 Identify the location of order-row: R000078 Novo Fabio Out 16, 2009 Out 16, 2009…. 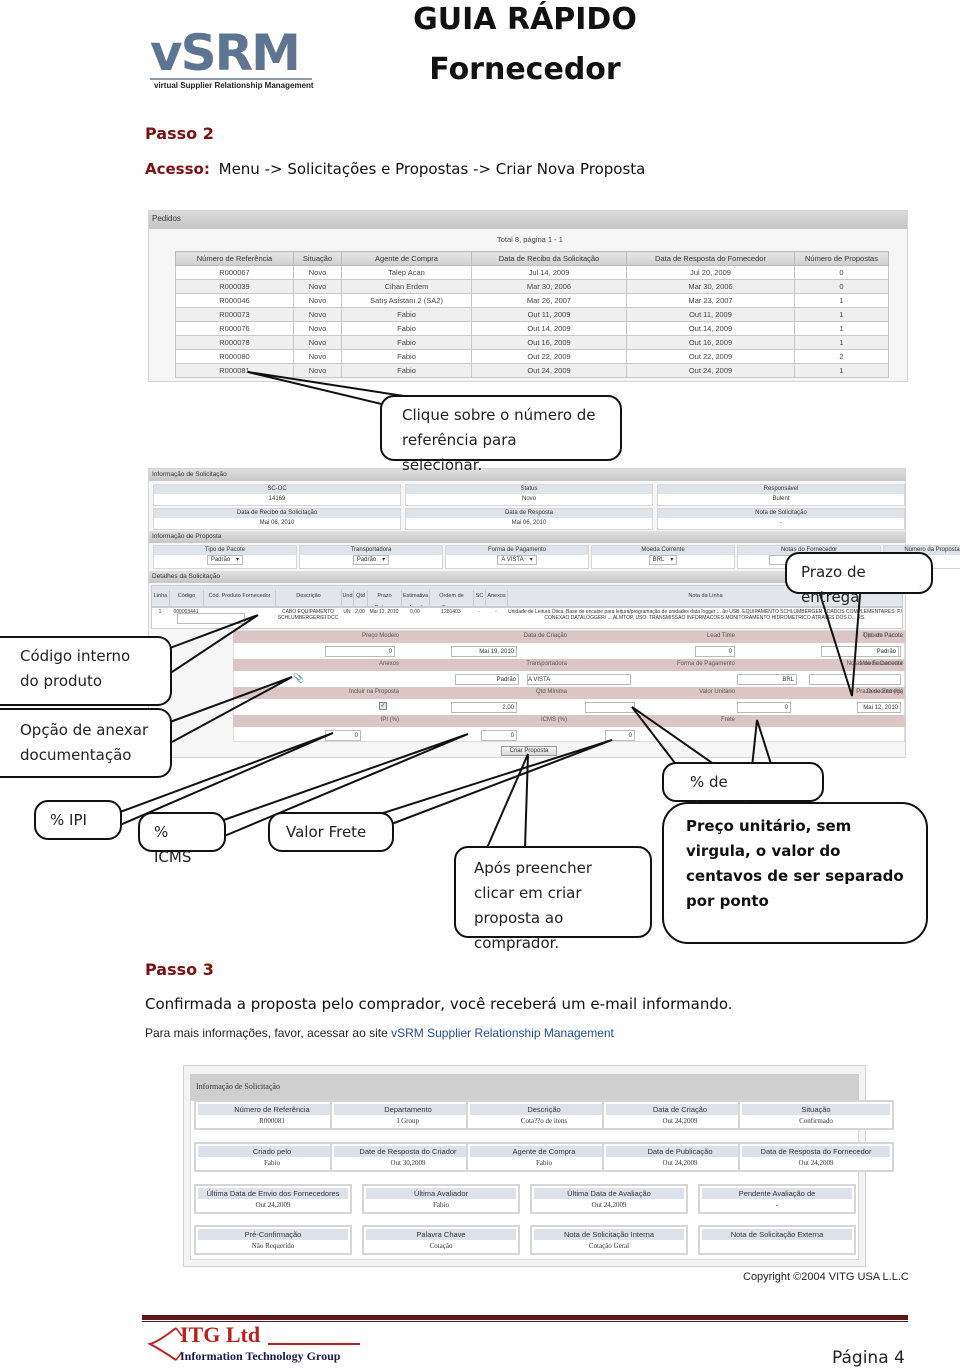
(532, 342).